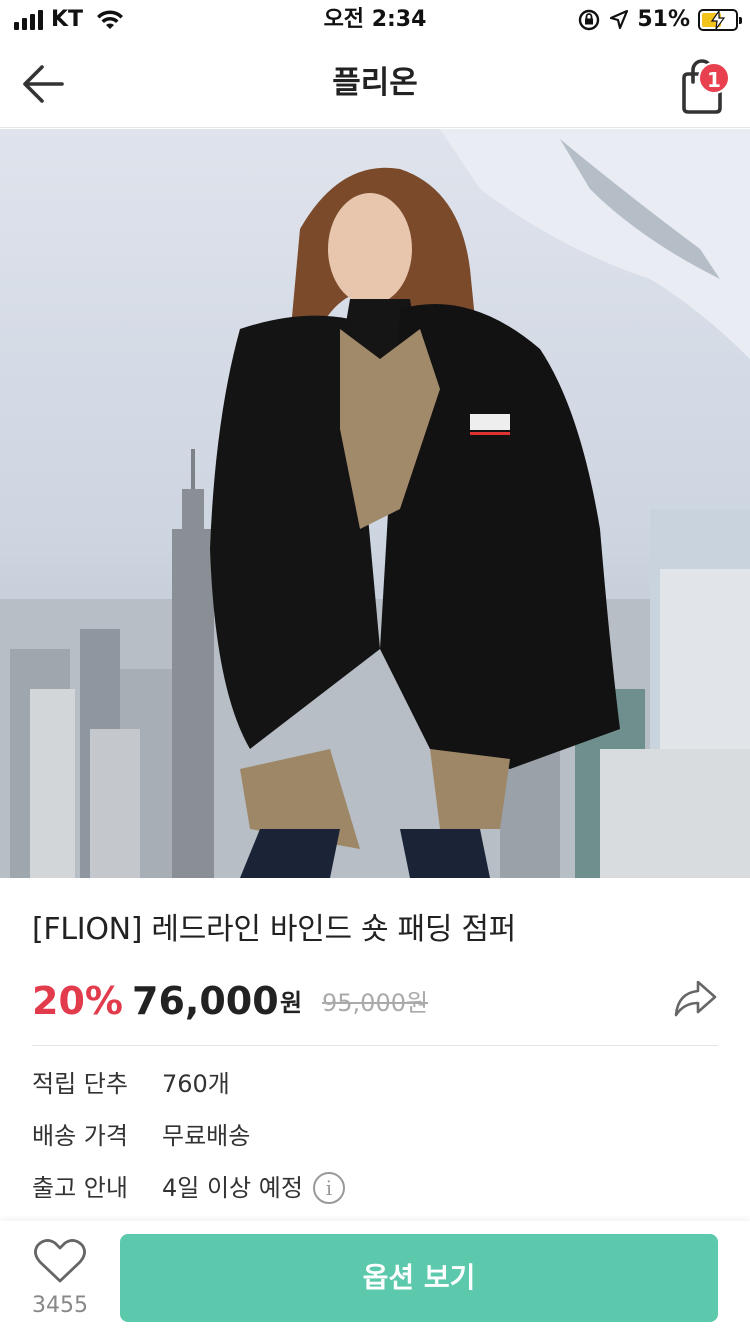 This screenshot has height=1334, width=750. What do you see at coordinates (205, 1001) in the screenshot?
I see `sale-price: 76,000` at bounding box center [205, 1001].